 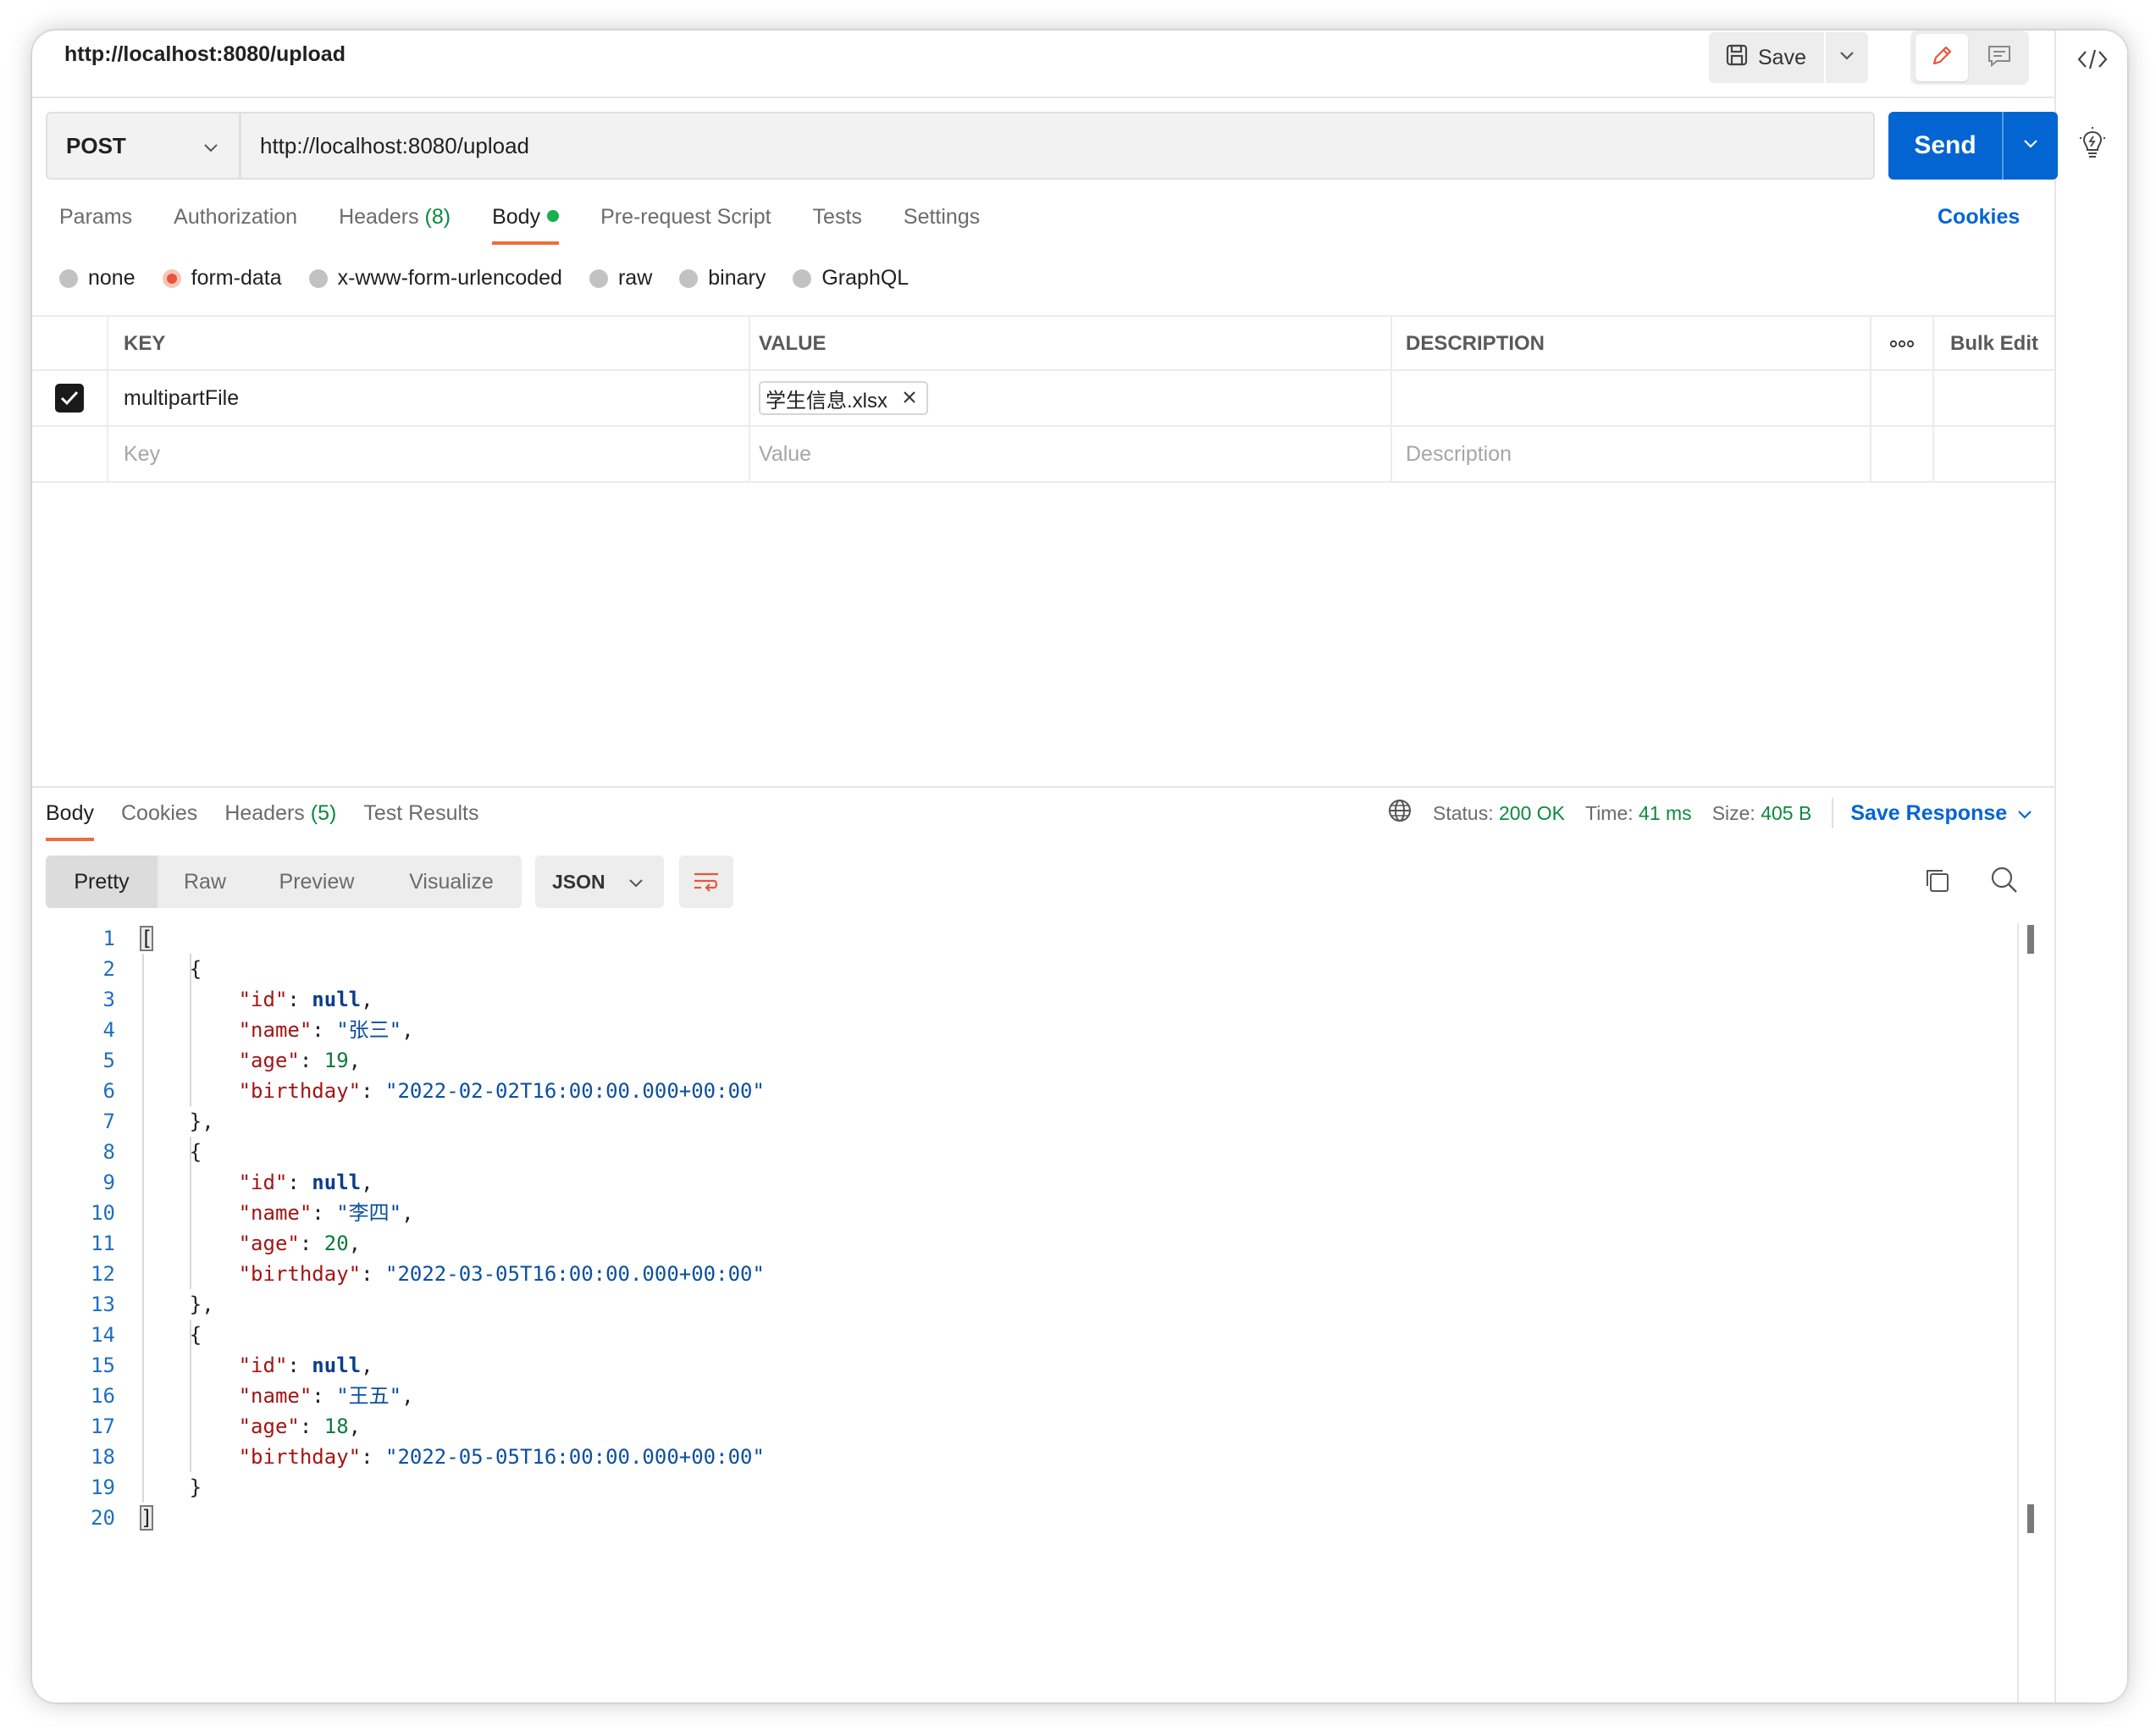 I want to click on language-select: JSON, so click(x=599, y=881).